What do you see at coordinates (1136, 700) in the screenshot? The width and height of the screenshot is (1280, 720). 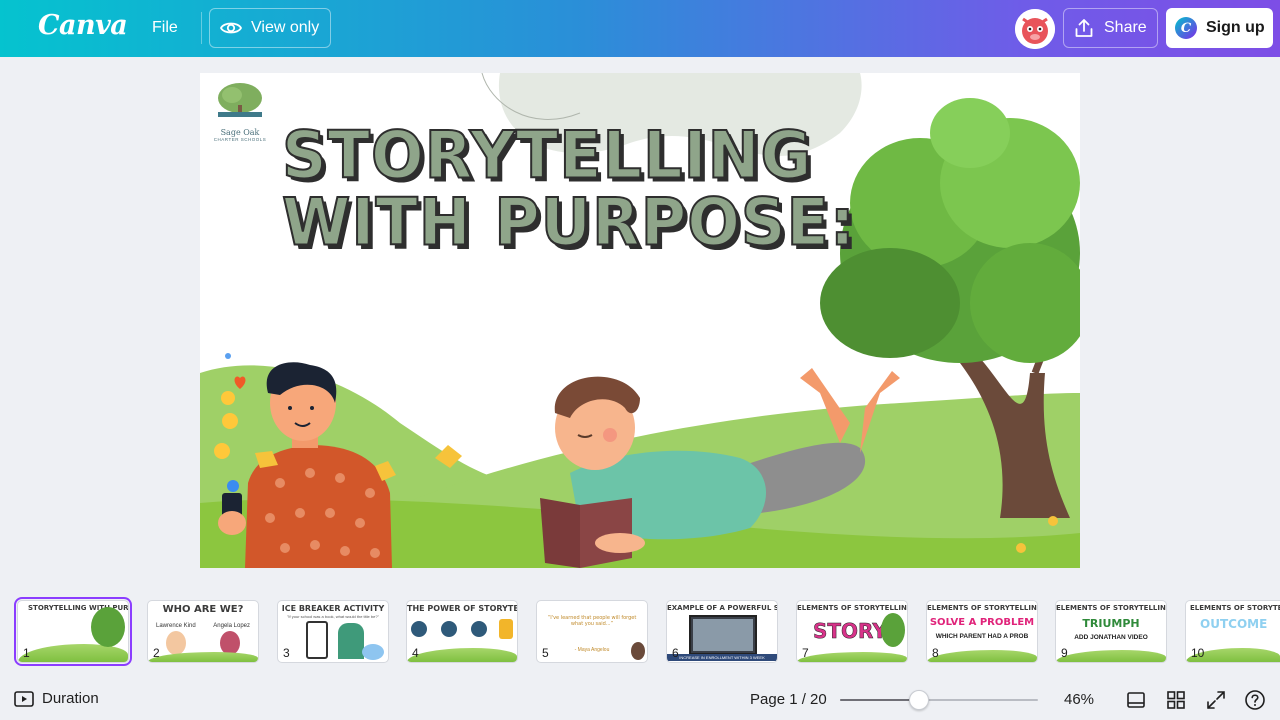 I see `notes-view-icon` at bounding box center [1136, 700].